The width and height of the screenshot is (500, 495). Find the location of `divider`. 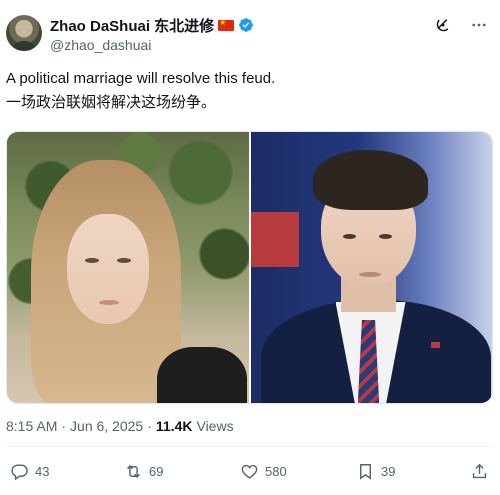

divider is located at coordinates (250, 446).